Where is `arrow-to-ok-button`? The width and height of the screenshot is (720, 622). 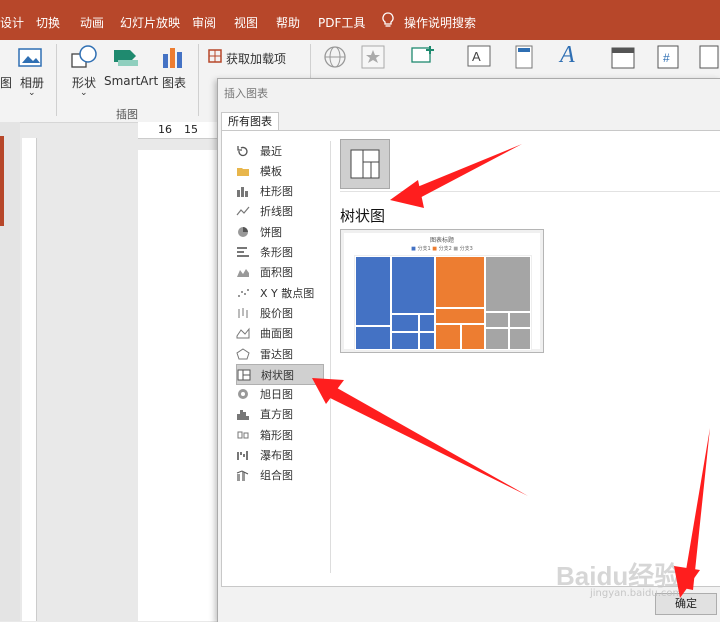
arrow-to-ok-button is located at coordinates (692, 513).